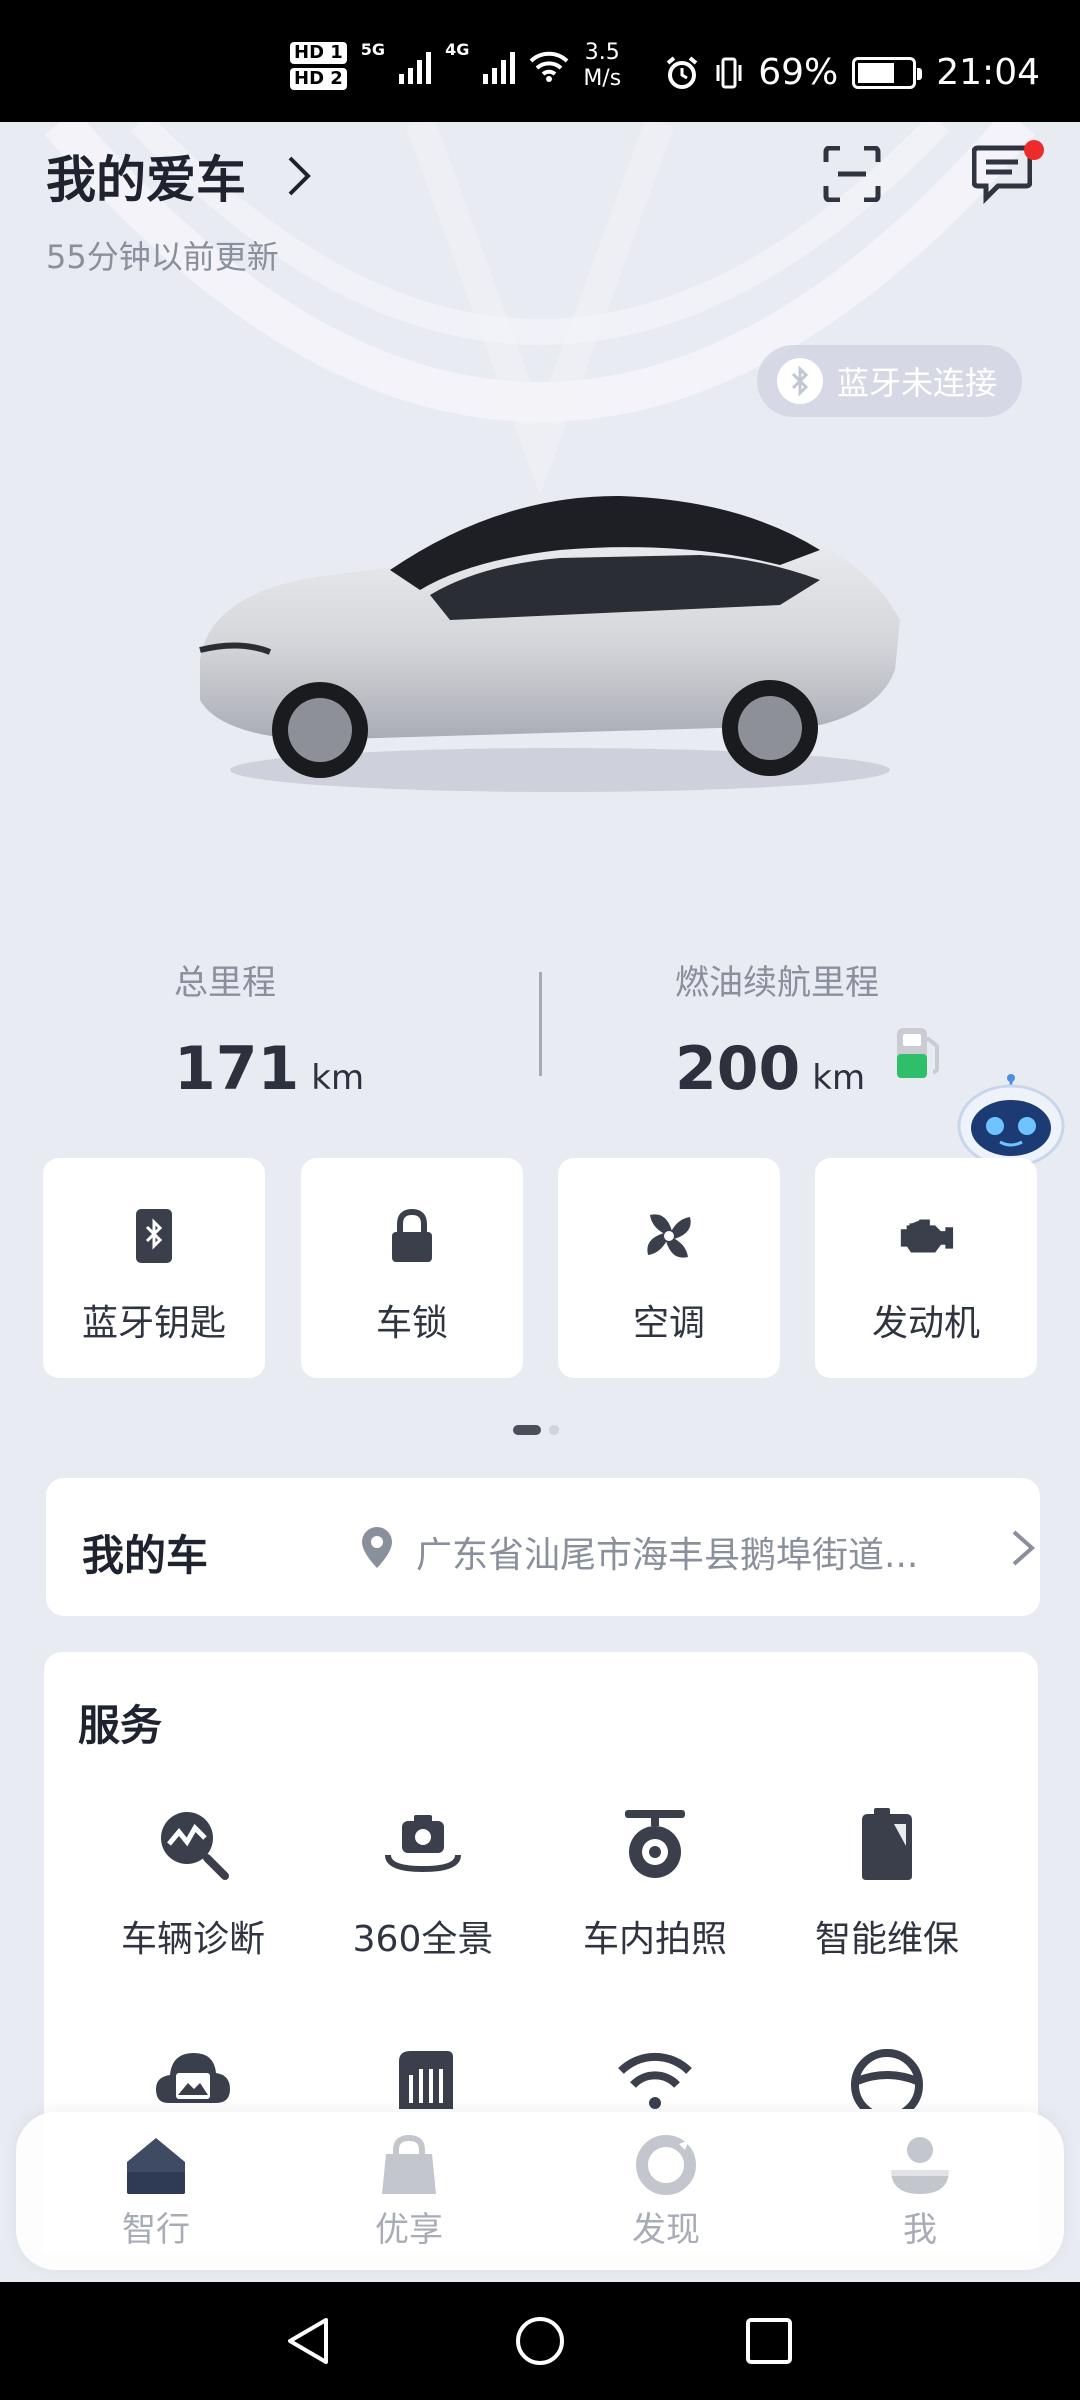 This screenshot has width=1080, height=2400. I want to click on service-steering, so click(887, 2078).